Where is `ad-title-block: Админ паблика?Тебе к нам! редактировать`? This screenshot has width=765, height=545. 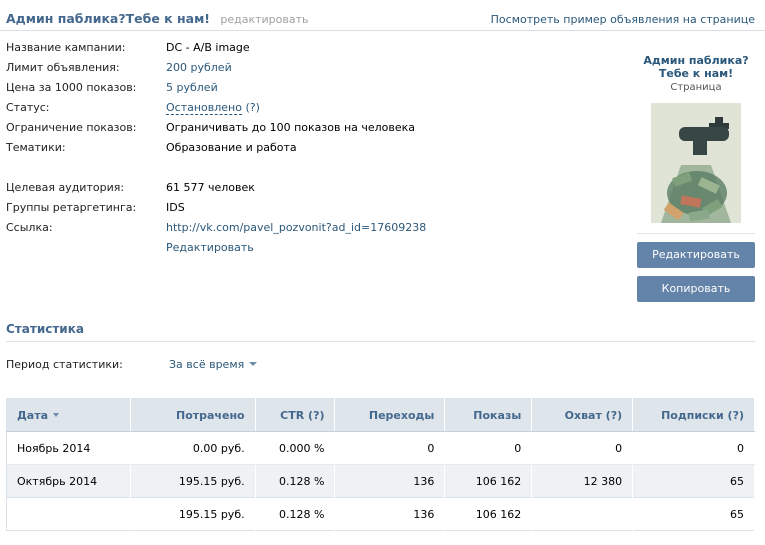
ad-title-block: Админ паблика?Тебе к нам! редактировать is located at coordinates (157, 18).